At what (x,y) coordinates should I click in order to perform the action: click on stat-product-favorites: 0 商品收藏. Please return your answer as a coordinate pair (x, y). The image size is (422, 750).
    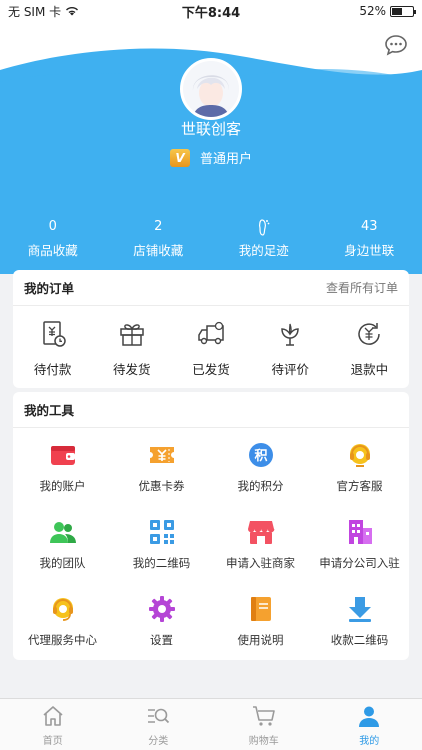
    Looking at the image, I should click on (53, 238).